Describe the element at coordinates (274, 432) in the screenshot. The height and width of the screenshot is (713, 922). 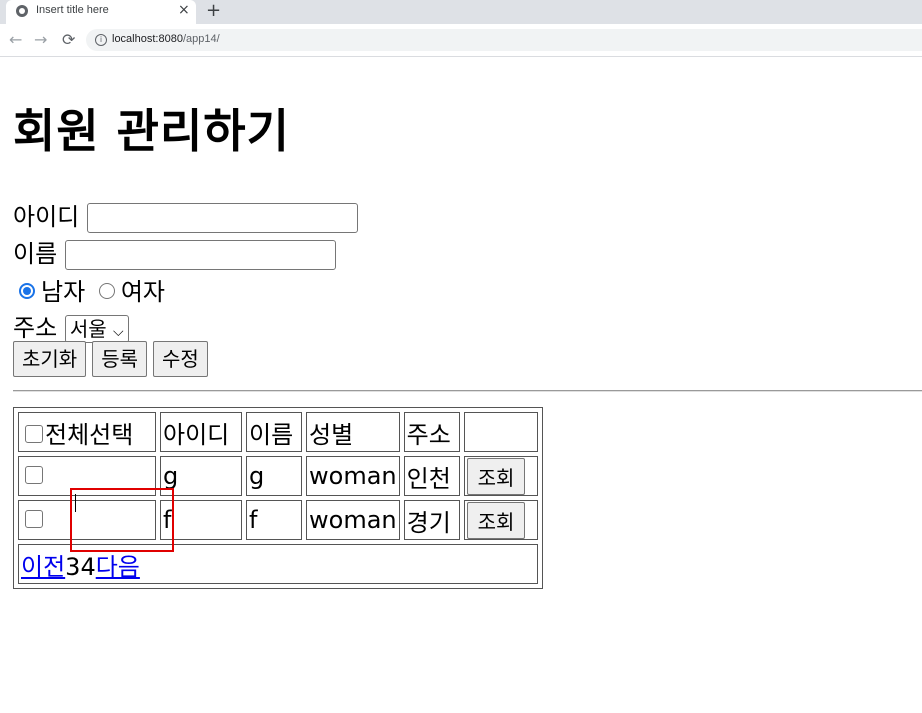
I see `name-header: 이름` at that location.